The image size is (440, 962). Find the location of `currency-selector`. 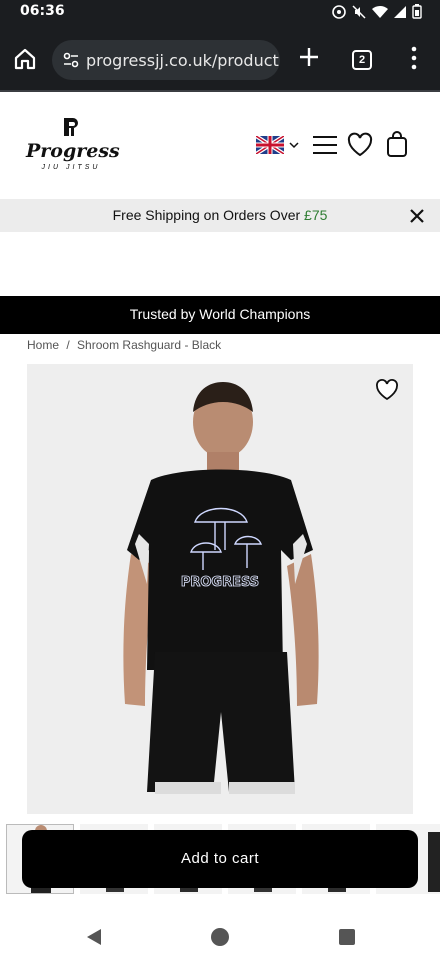

currency-selector is located at coordinates (278, 145).